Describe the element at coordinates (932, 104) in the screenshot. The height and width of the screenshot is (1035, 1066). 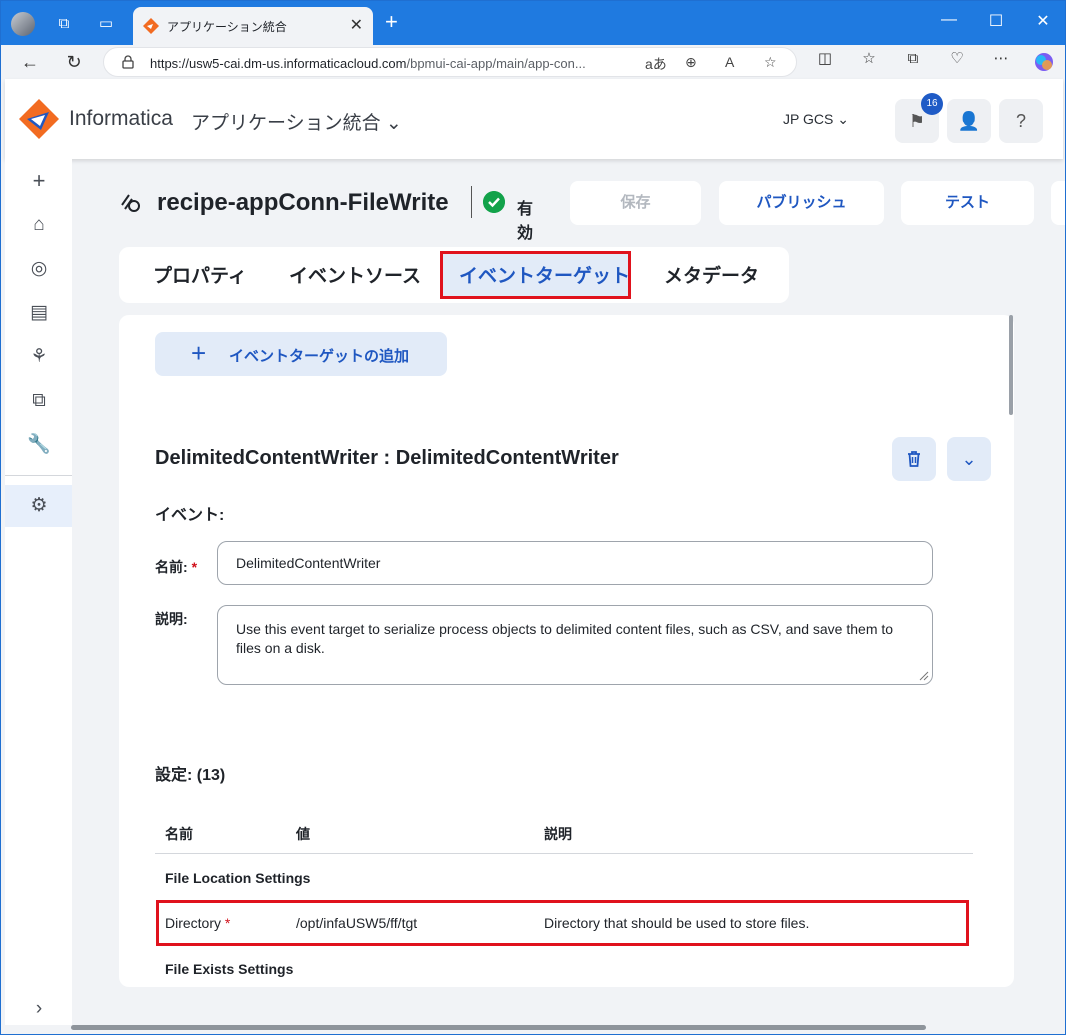
I see `notification-badge: 16` at that location.